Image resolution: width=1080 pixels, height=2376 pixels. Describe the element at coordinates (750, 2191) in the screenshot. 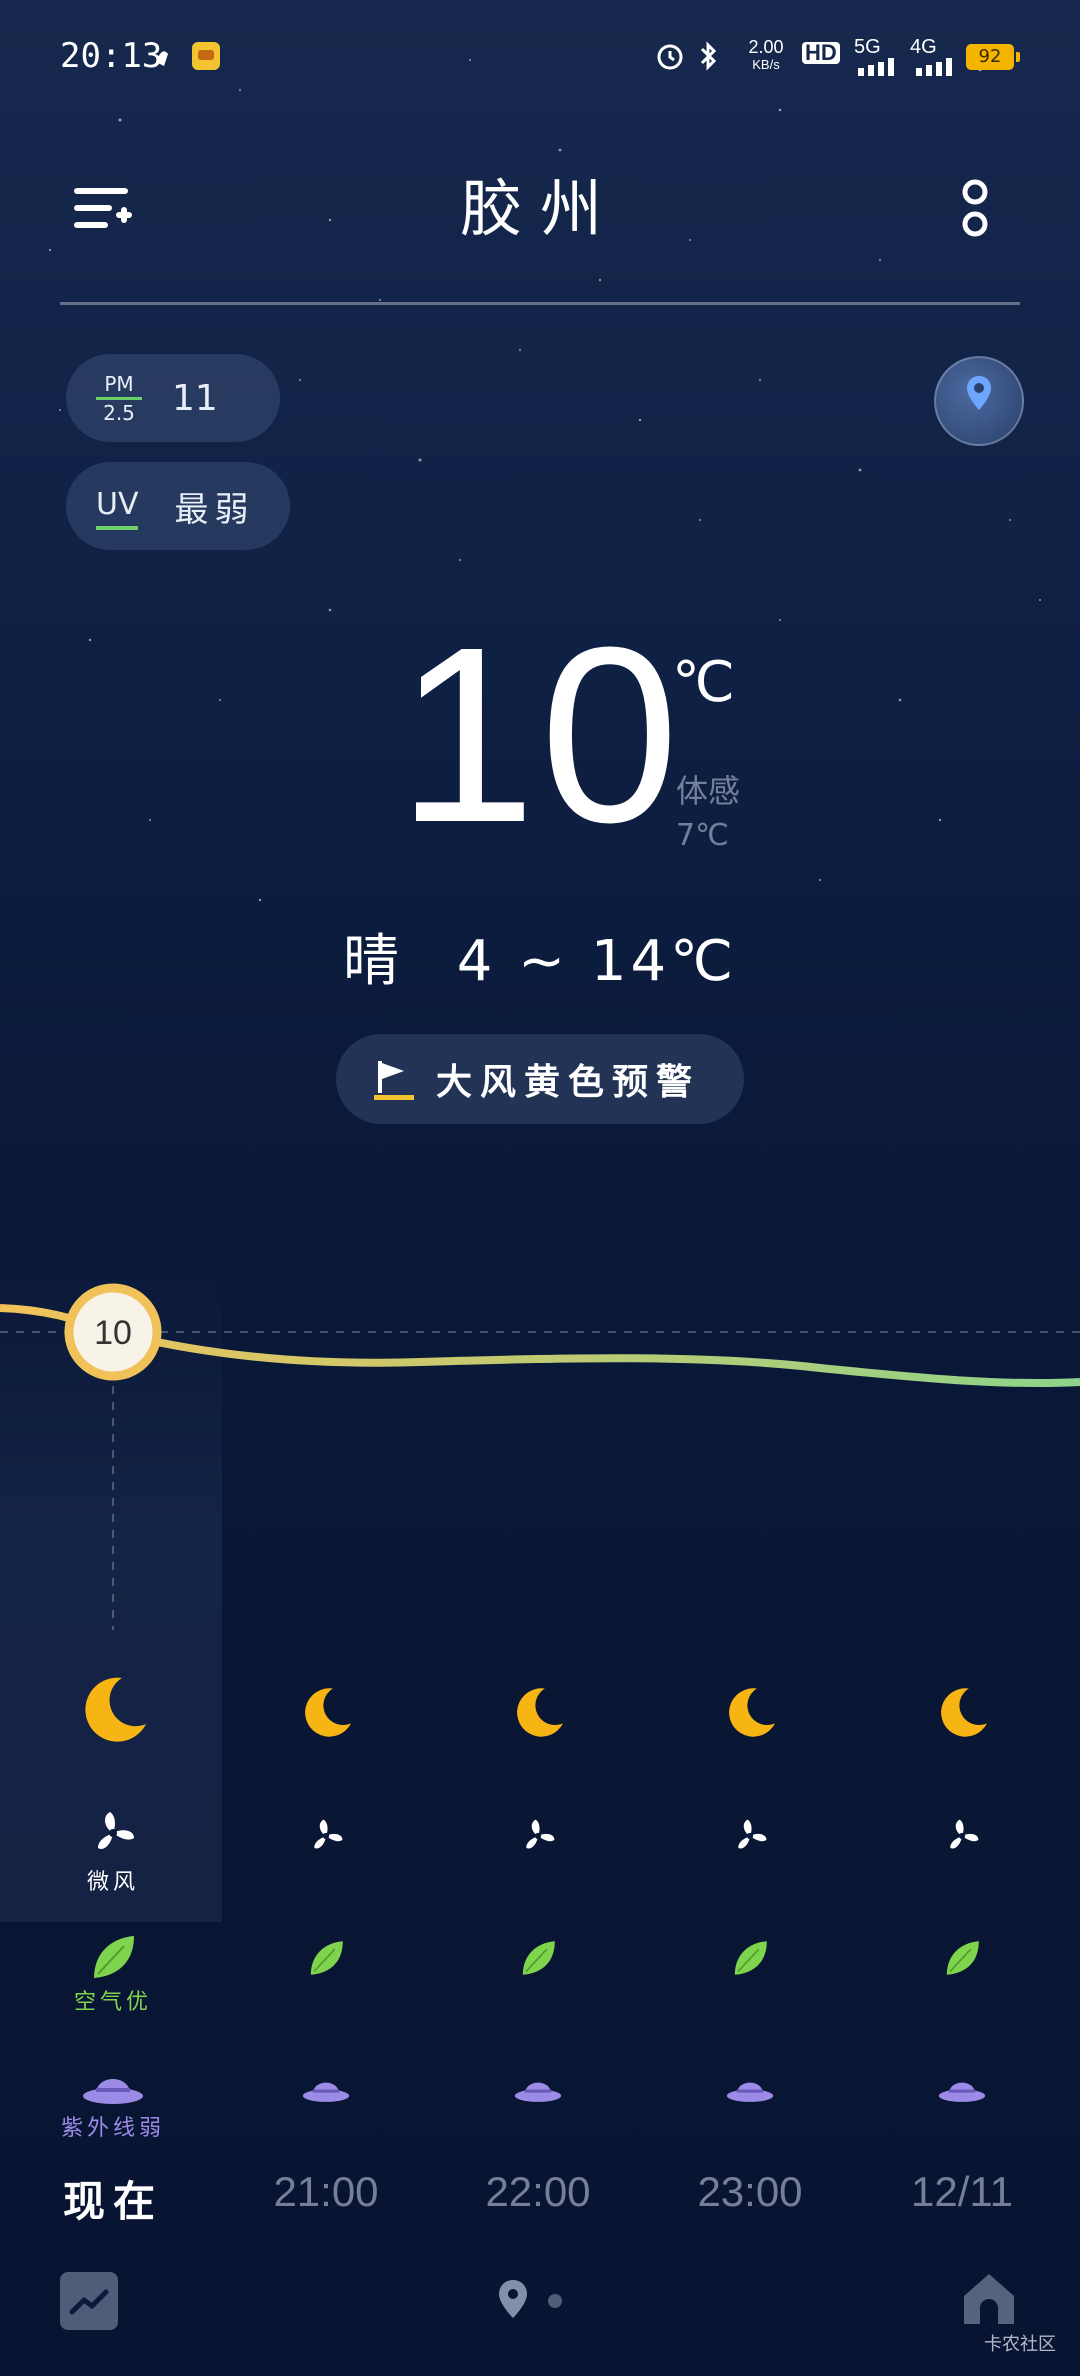

I see `hour-label: 23:00` at that location.